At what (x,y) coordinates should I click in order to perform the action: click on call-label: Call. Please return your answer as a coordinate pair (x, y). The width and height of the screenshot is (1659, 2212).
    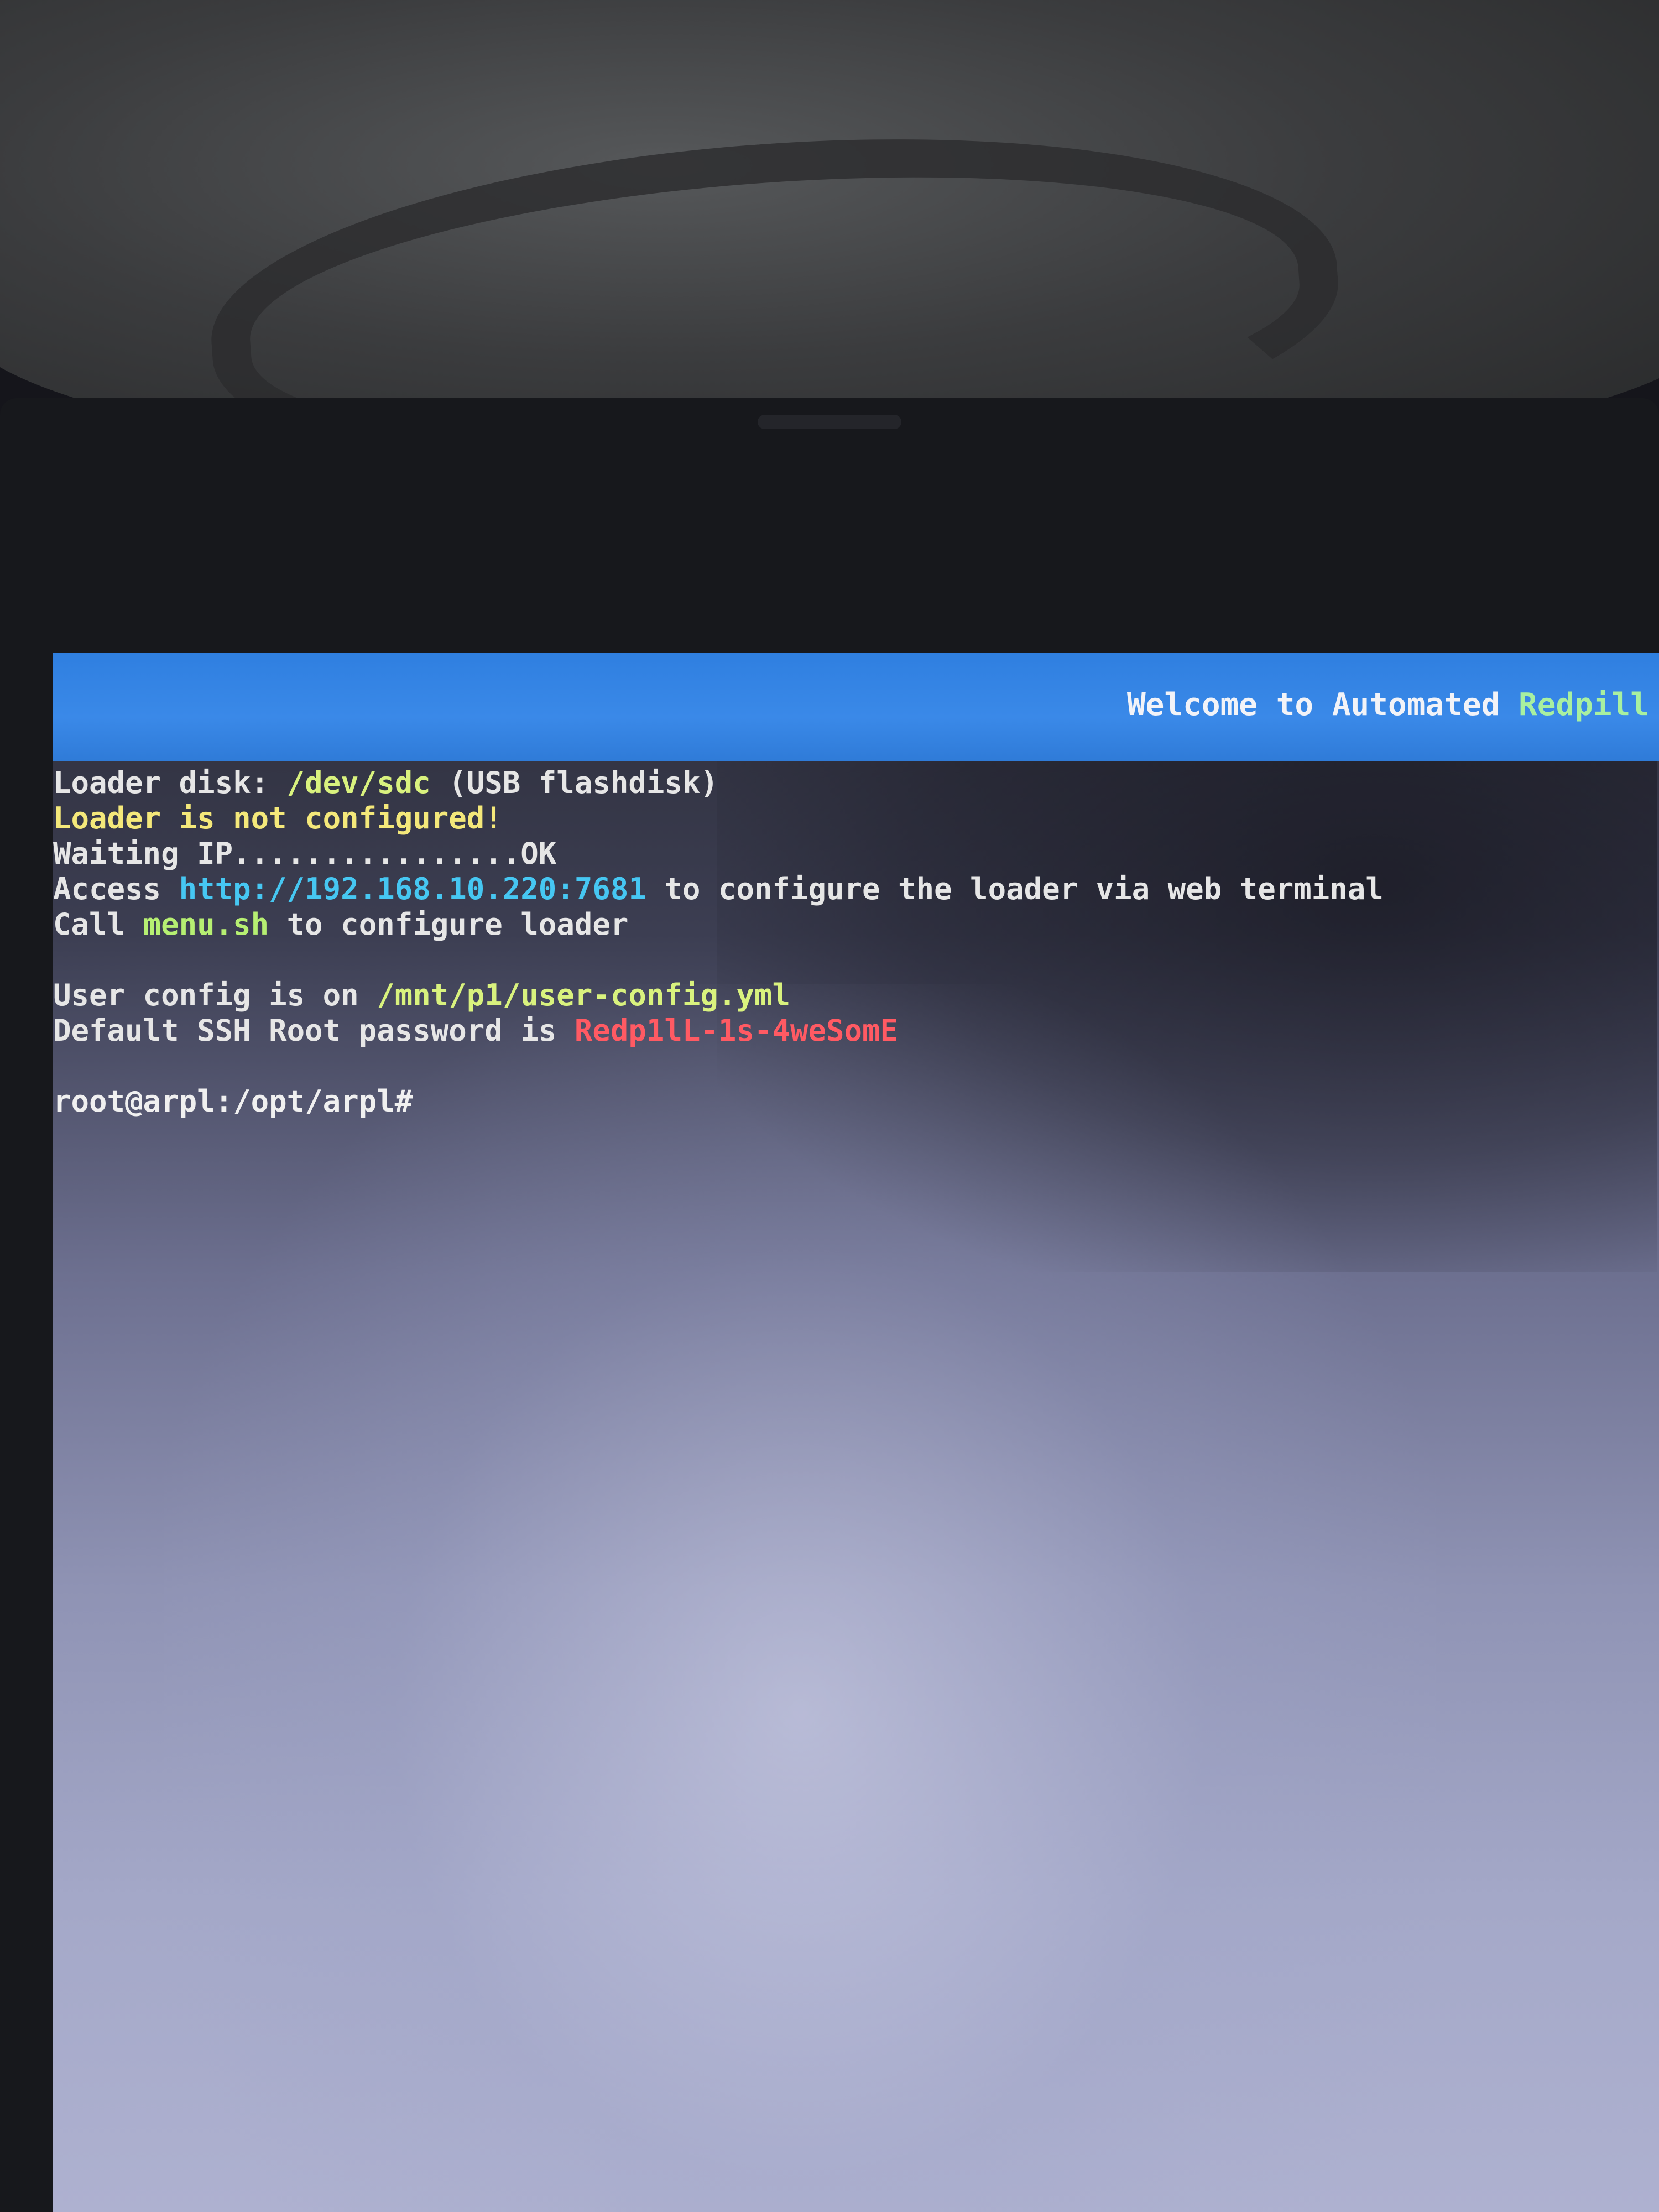
    Looking at the image, I should click on (98, 925).